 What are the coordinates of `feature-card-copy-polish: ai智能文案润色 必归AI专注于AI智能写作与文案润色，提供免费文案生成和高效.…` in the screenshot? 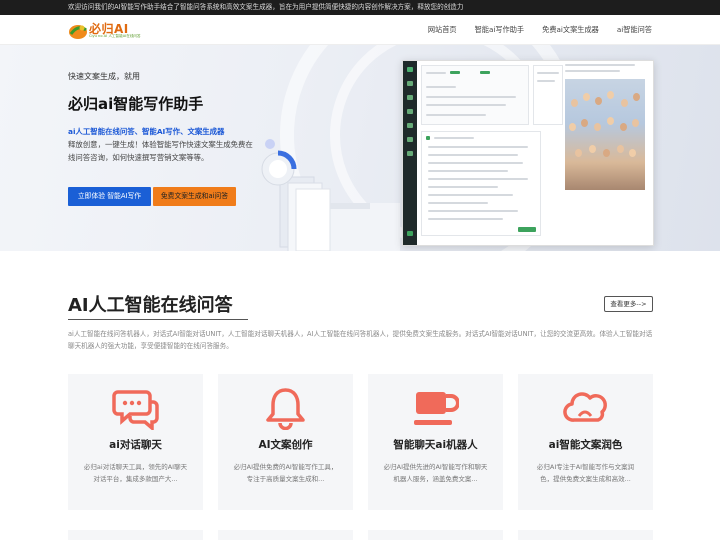 It's located at (585, 442).